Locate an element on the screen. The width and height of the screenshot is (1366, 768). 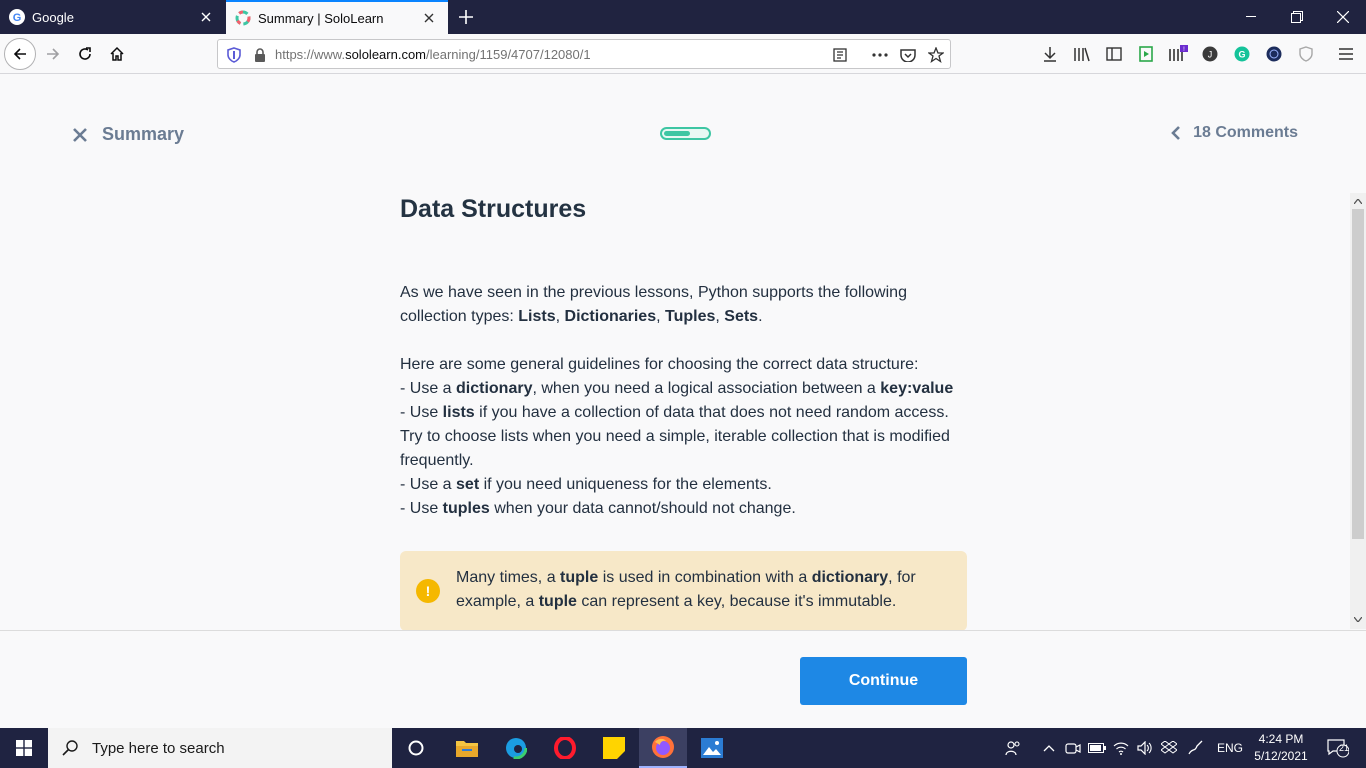
tab-google: G Google is located at coordinates (112, 17).